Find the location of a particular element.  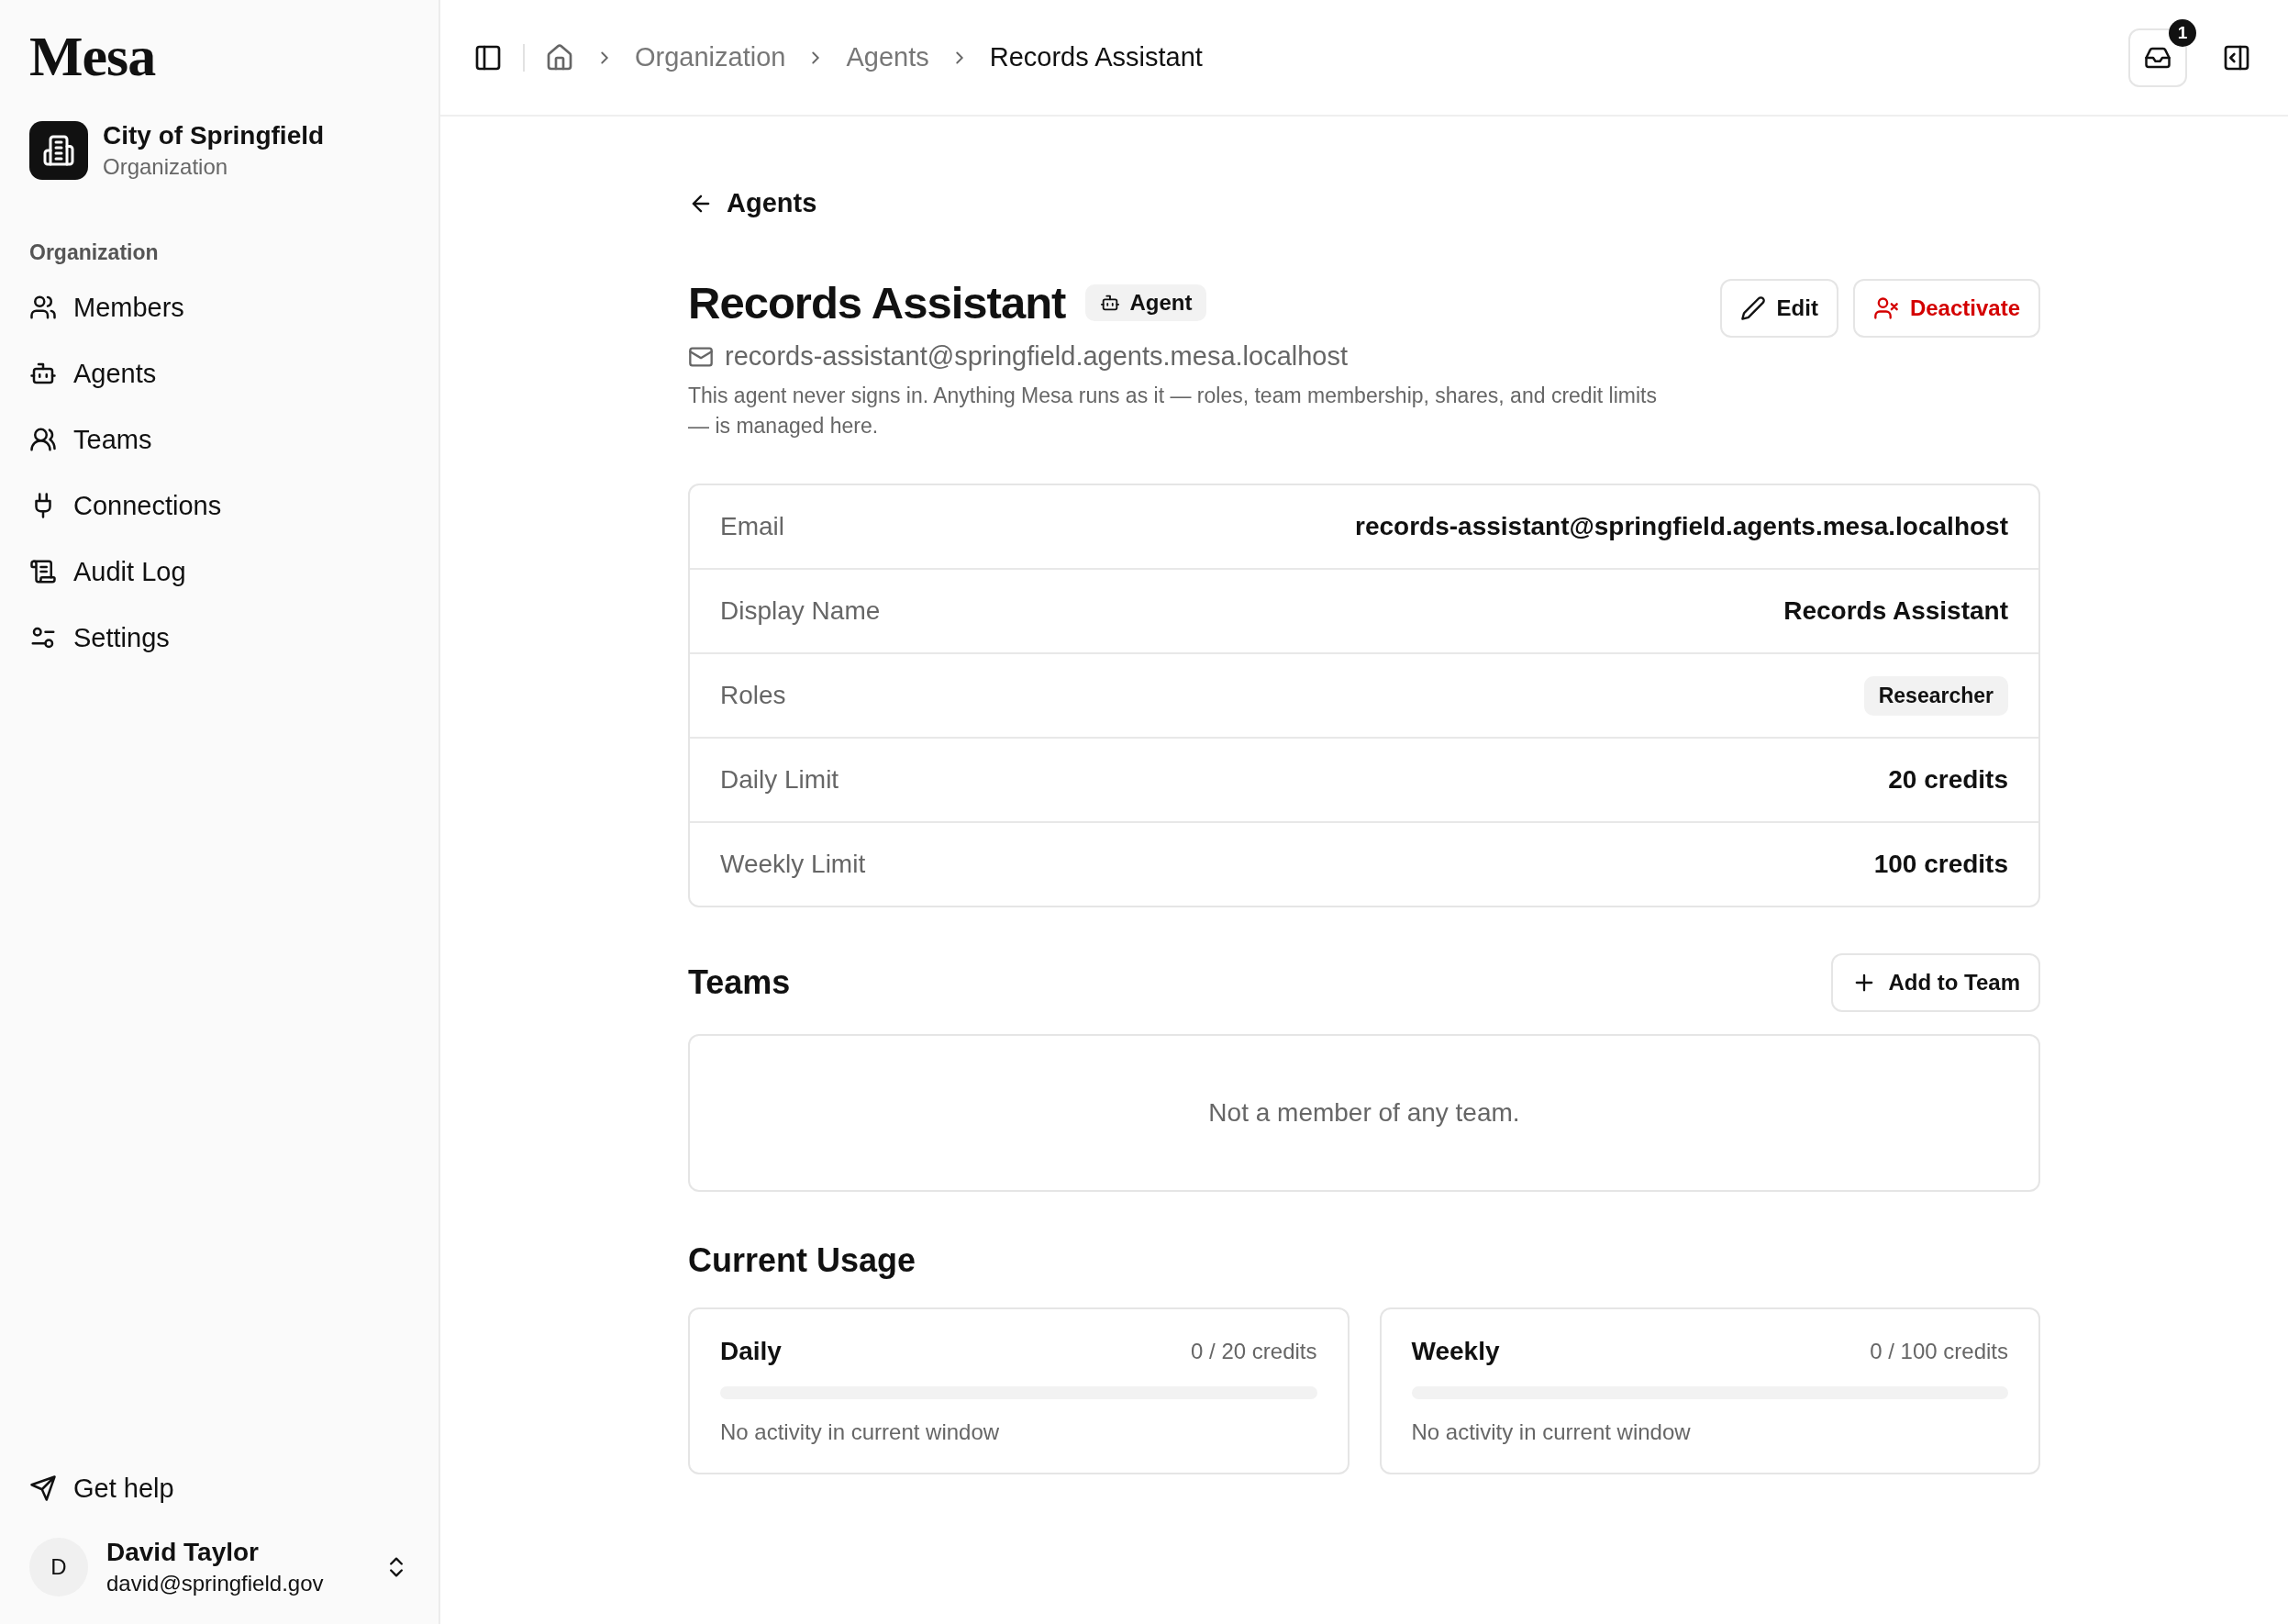

breadcrumb-link: Records Assistant is located at coordinates (1096, 57).